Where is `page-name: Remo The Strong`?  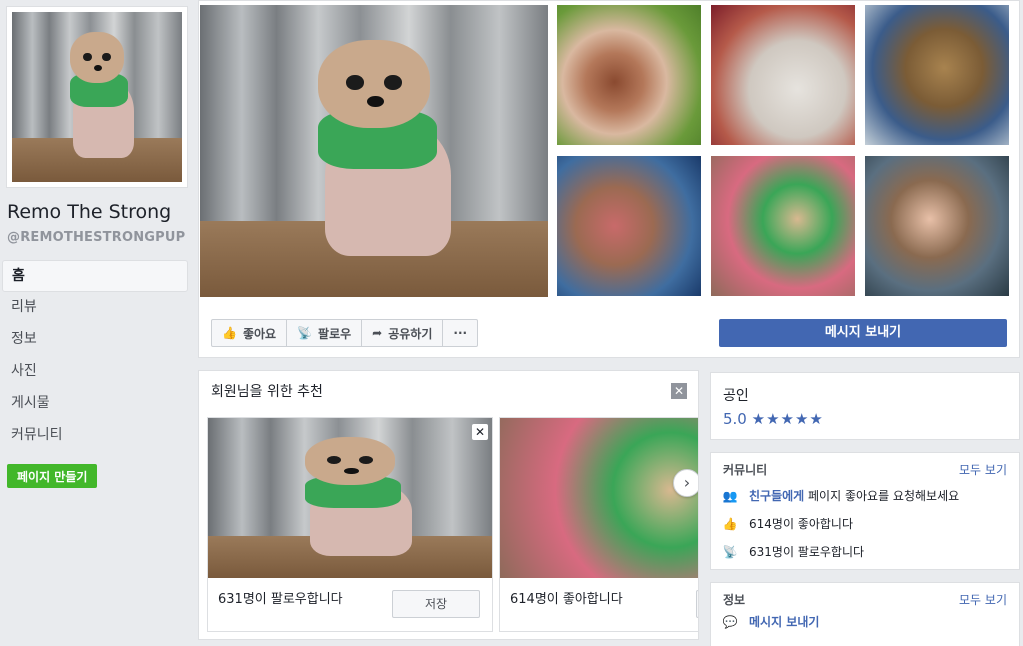 page-name: Remo The Strong is located at coordinates (89, 212).